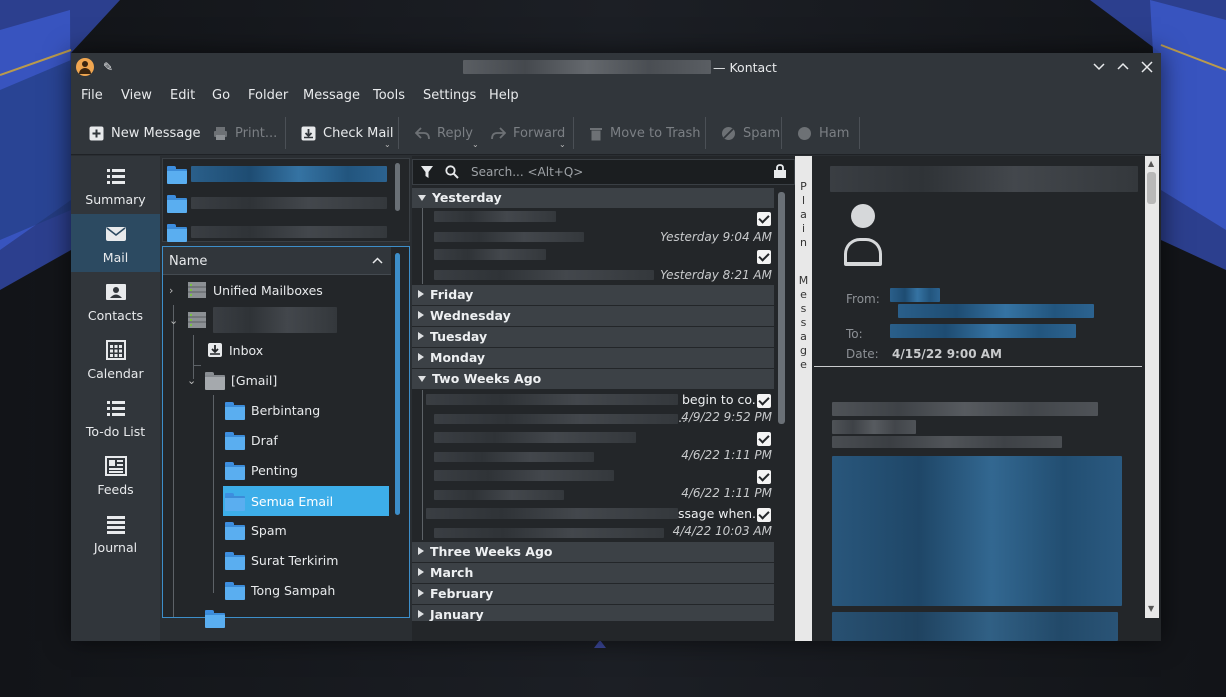 This screenshot has width=1226, height=697. I want to click on tree-item-inbox: Inbox, so click(235, 350).